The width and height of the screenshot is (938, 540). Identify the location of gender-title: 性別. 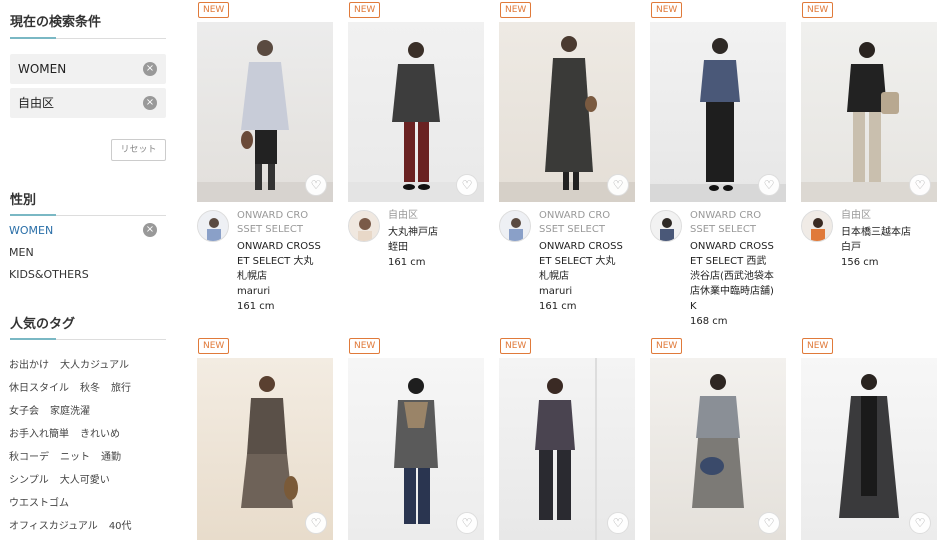
(23, 200).